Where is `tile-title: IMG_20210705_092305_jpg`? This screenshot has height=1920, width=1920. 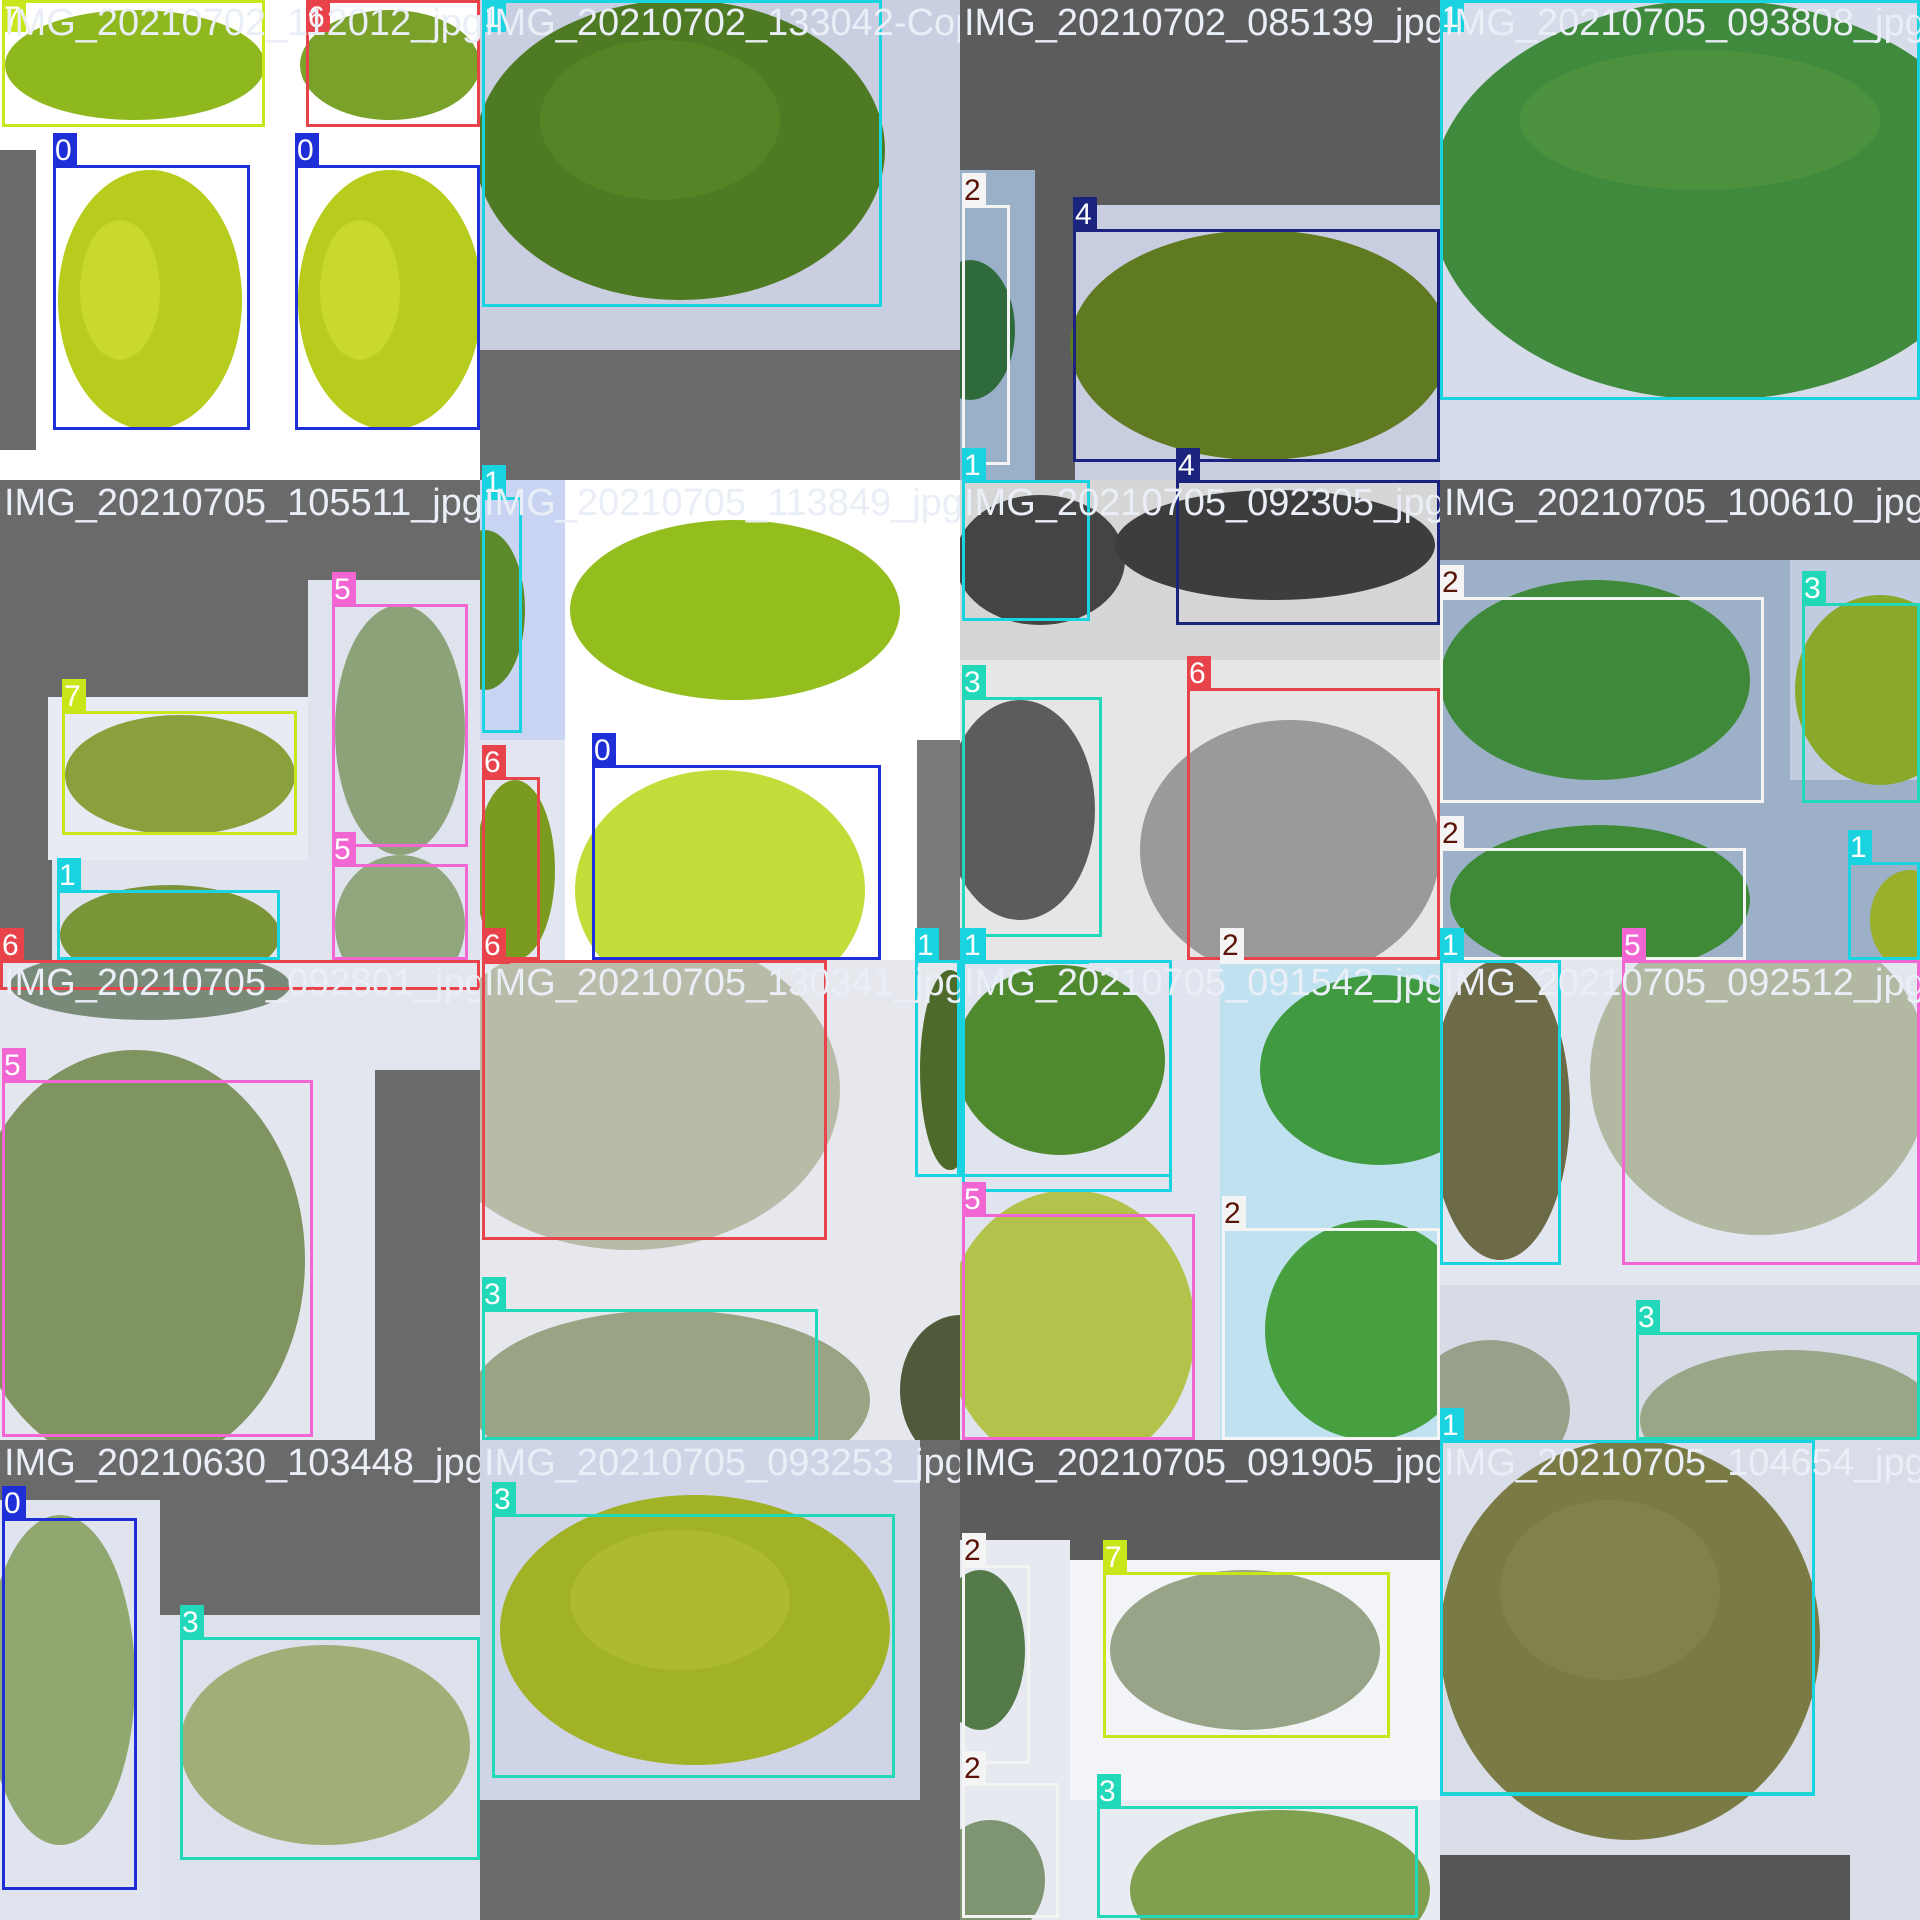
tile-title: IMG_20210705_092305_jpg is located at coordinates (1202, 503).